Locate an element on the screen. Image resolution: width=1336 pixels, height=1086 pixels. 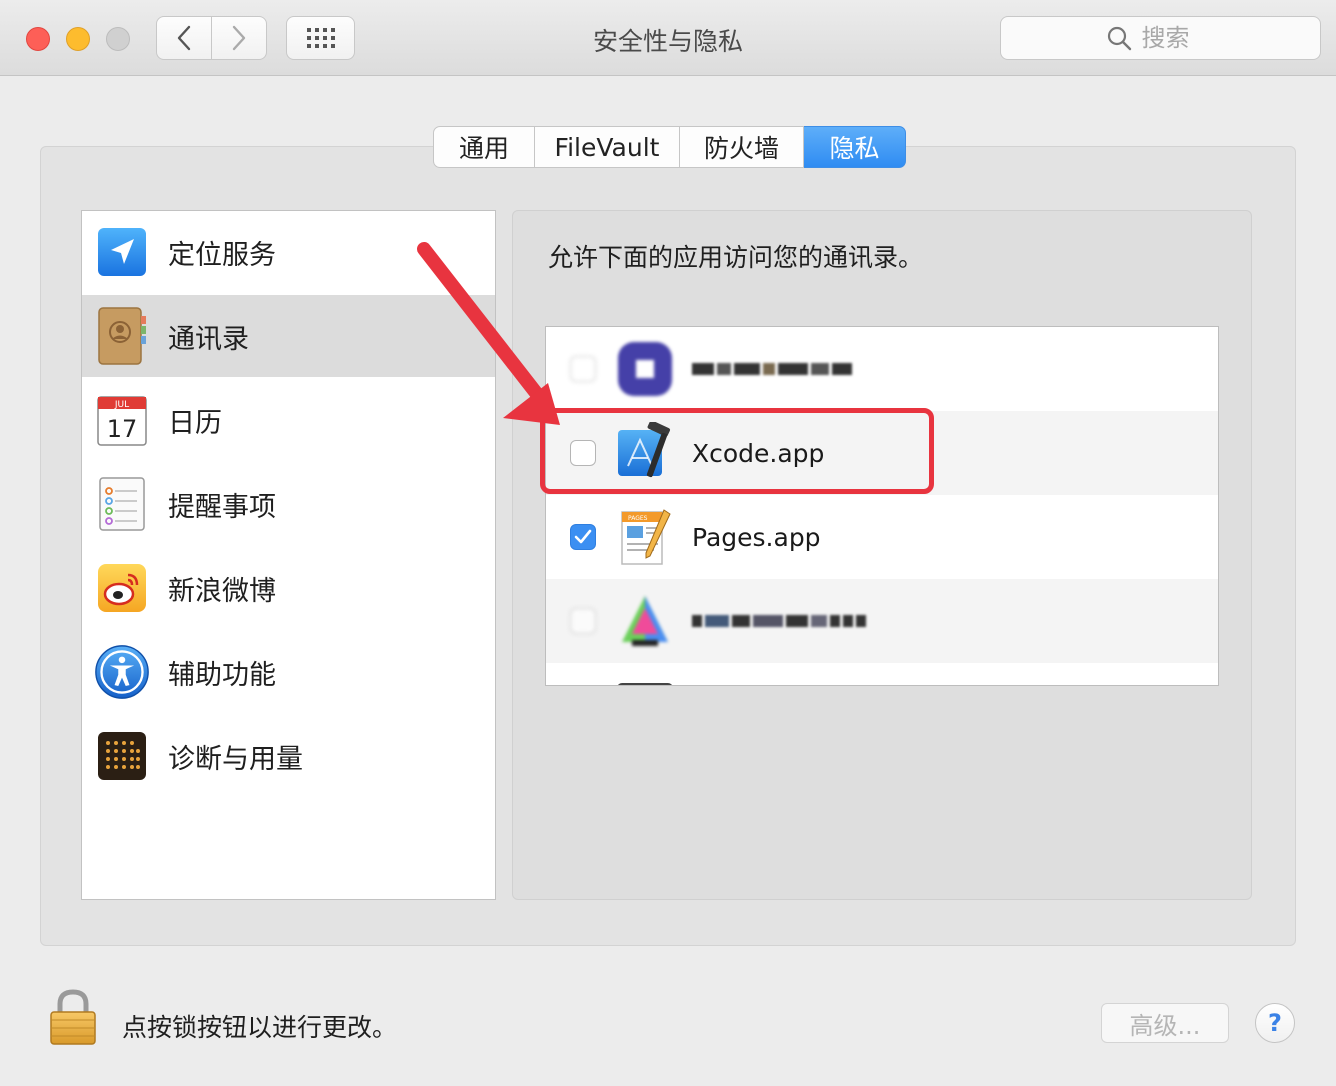
search-input is located at coordinates (1177, 38).